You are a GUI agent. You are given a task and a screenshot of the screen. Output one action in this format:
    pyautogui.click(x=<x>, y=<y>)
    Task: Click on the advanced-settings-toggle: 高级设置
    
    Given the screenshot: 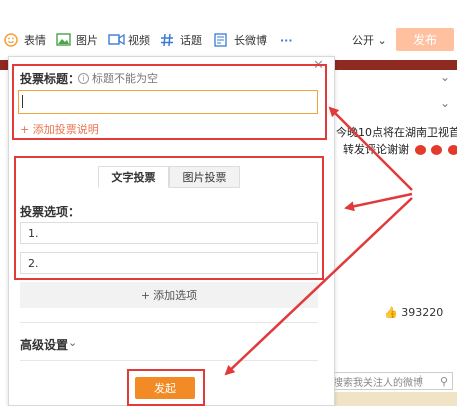 What is the action you would take?
    pyautogui.click(x=44, y=344)
    